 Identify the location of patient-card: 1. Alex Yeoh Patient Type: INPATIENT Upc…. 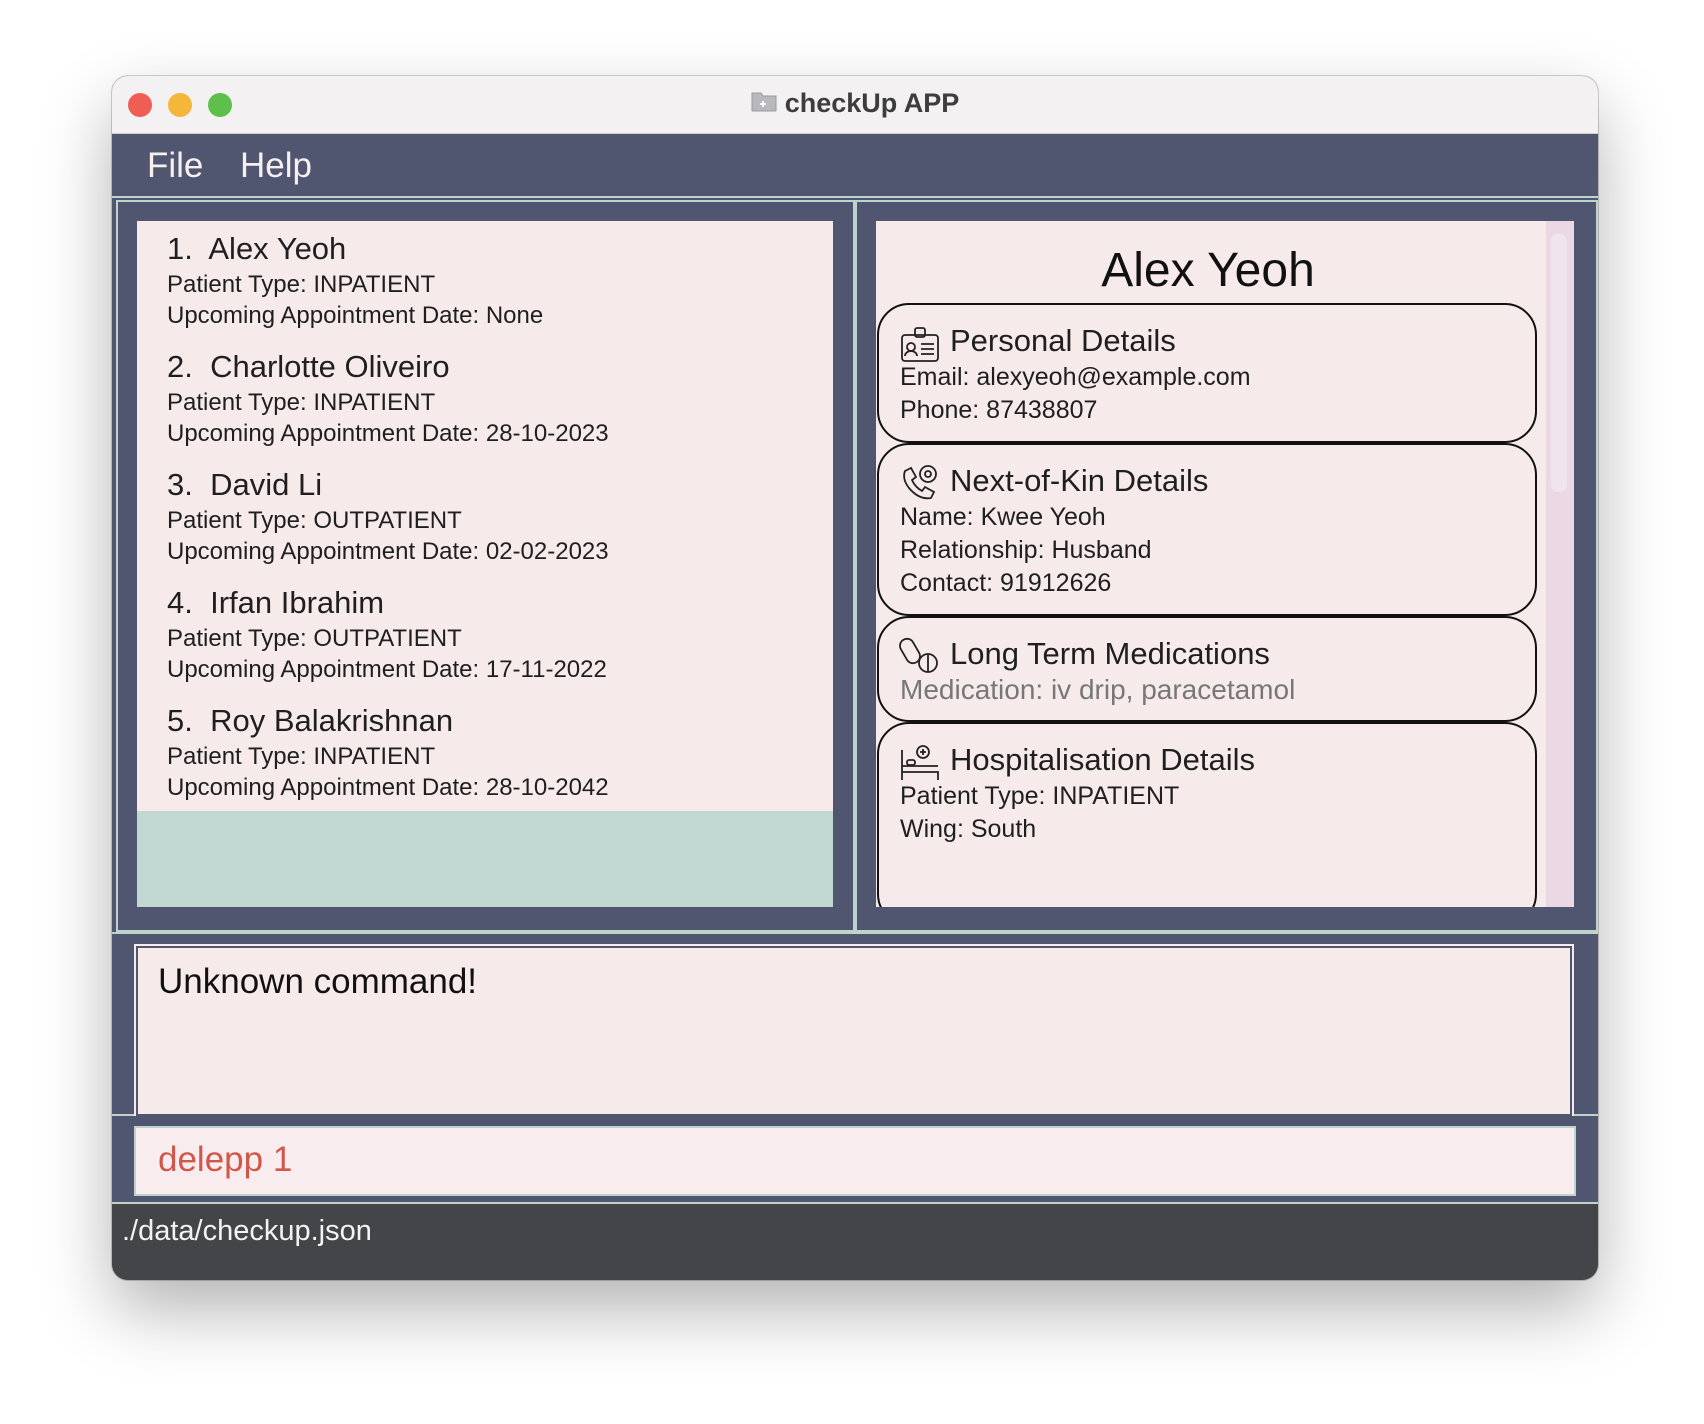
(485, 280).